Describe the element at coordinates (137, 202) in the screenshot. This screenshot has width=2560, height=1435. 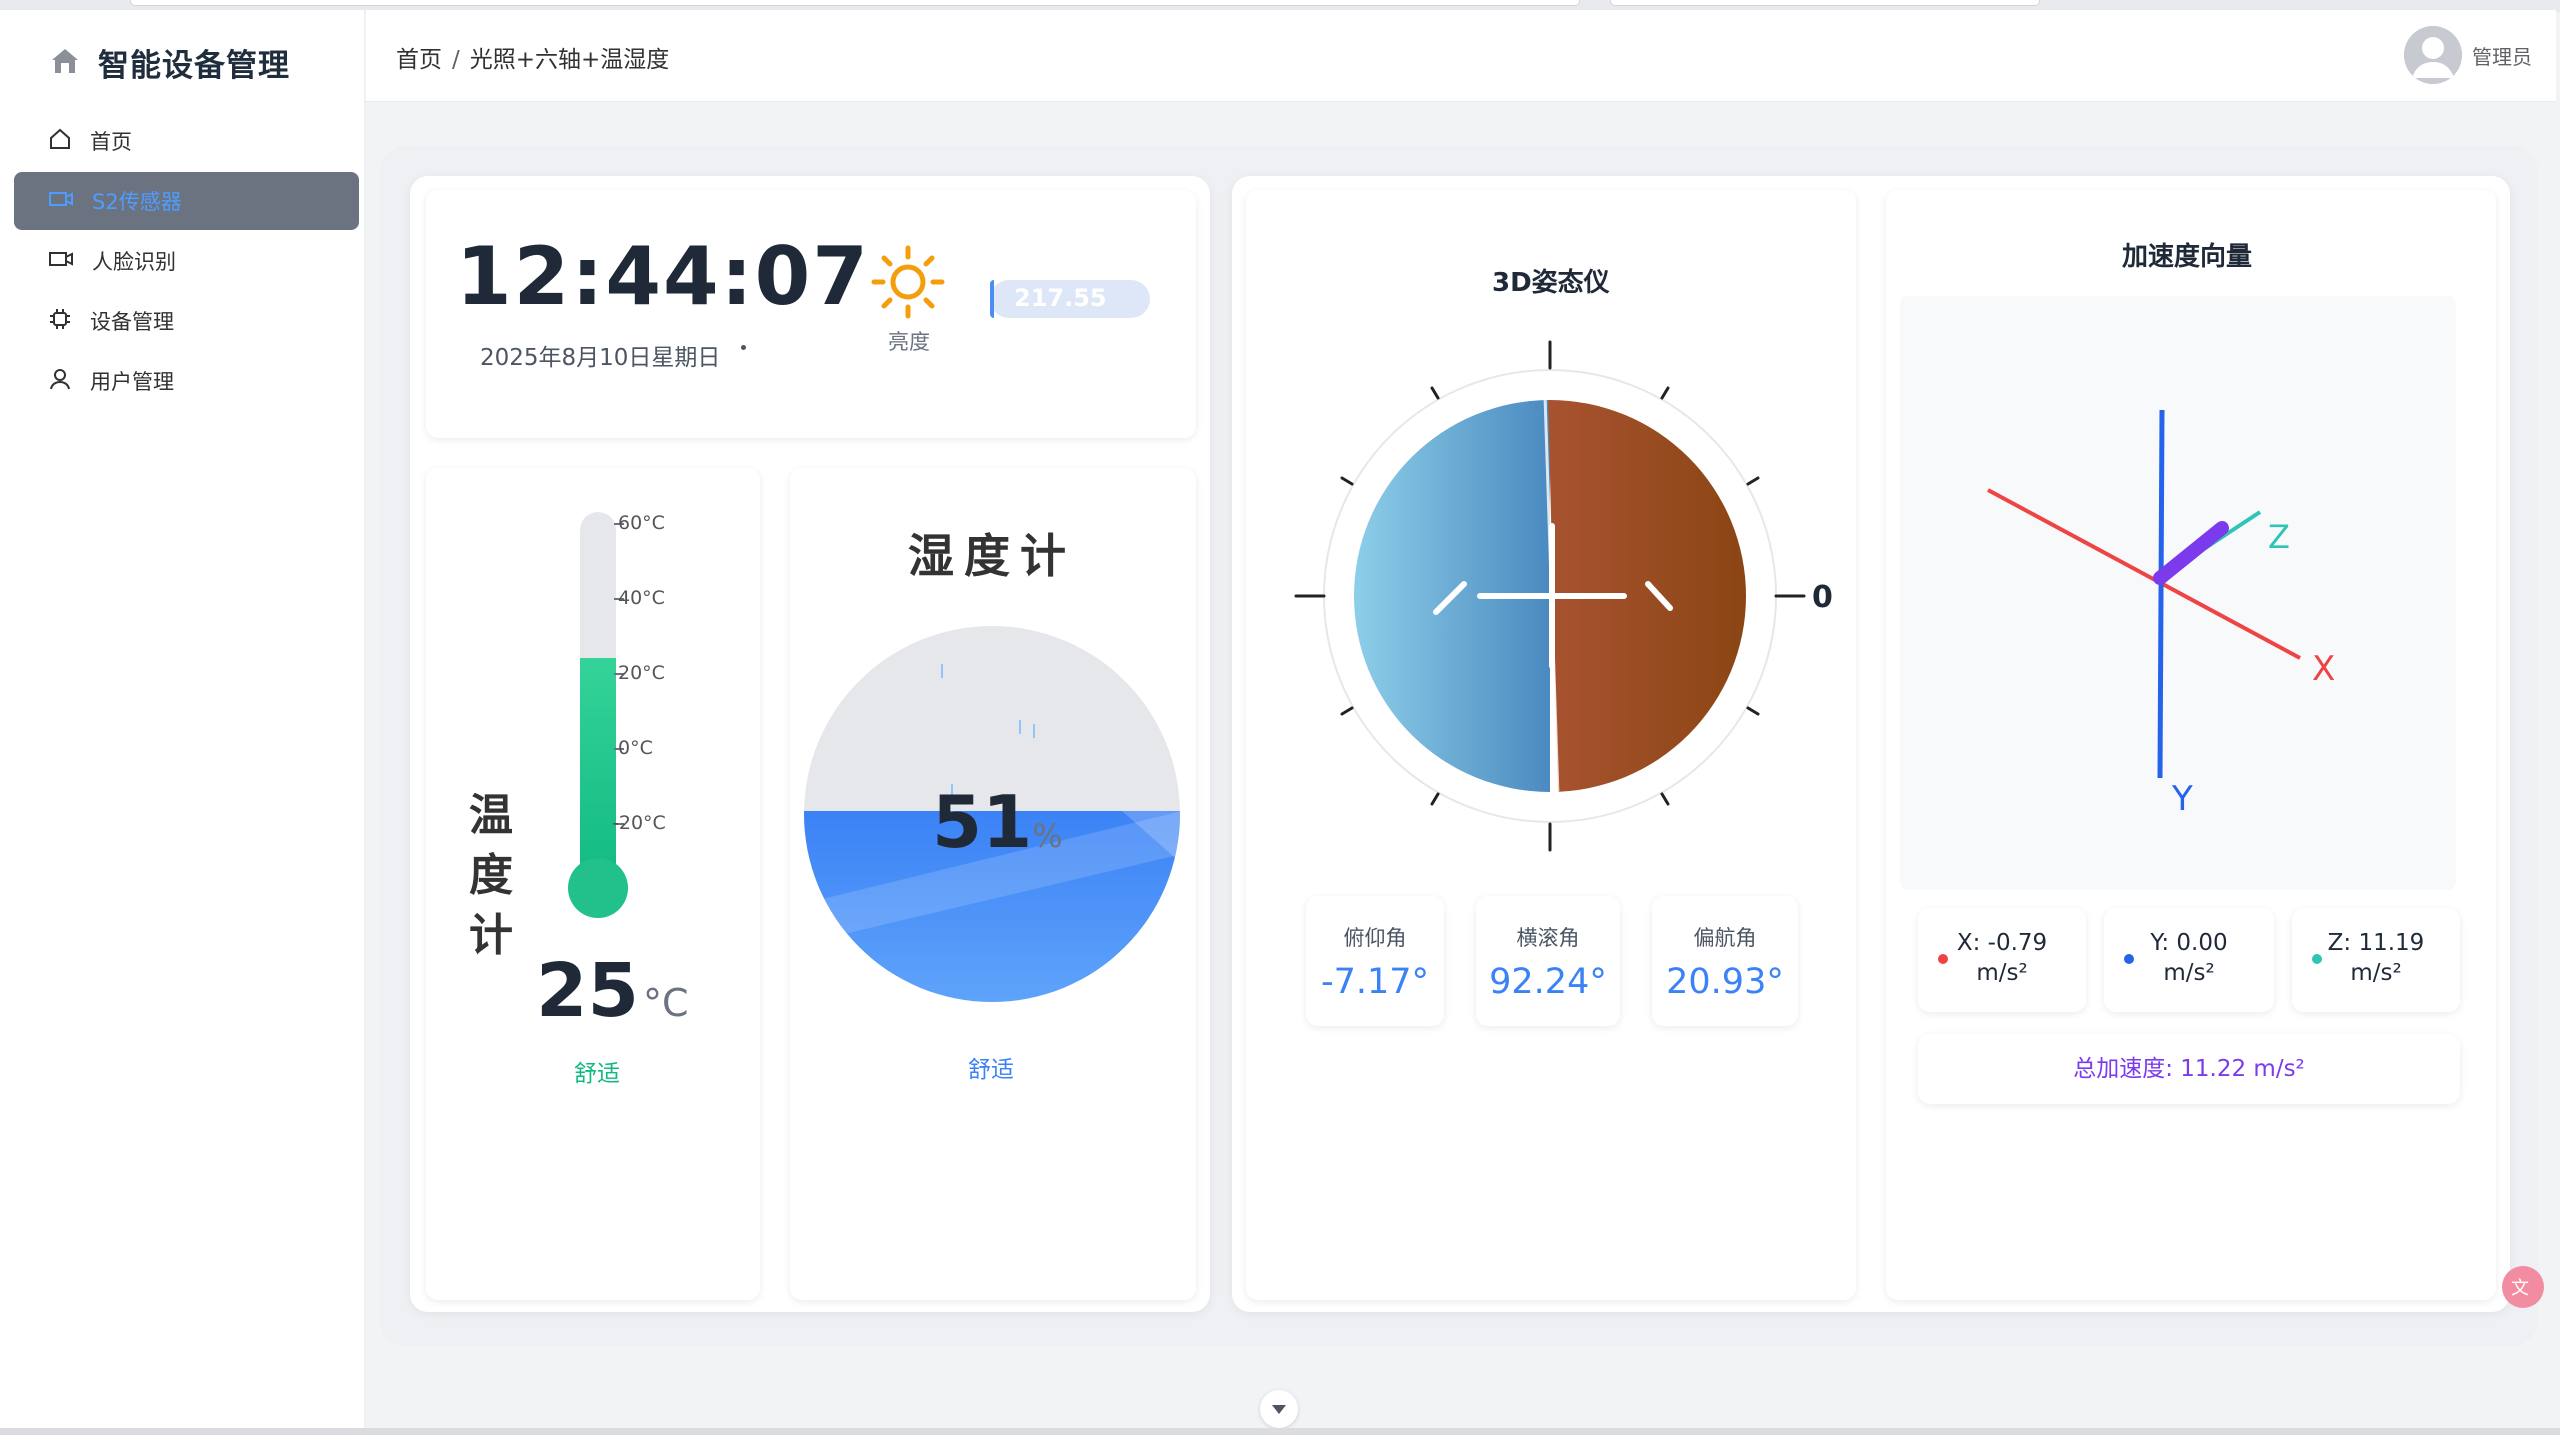
I see `sidebar-item-label: S2传感器` at that location.